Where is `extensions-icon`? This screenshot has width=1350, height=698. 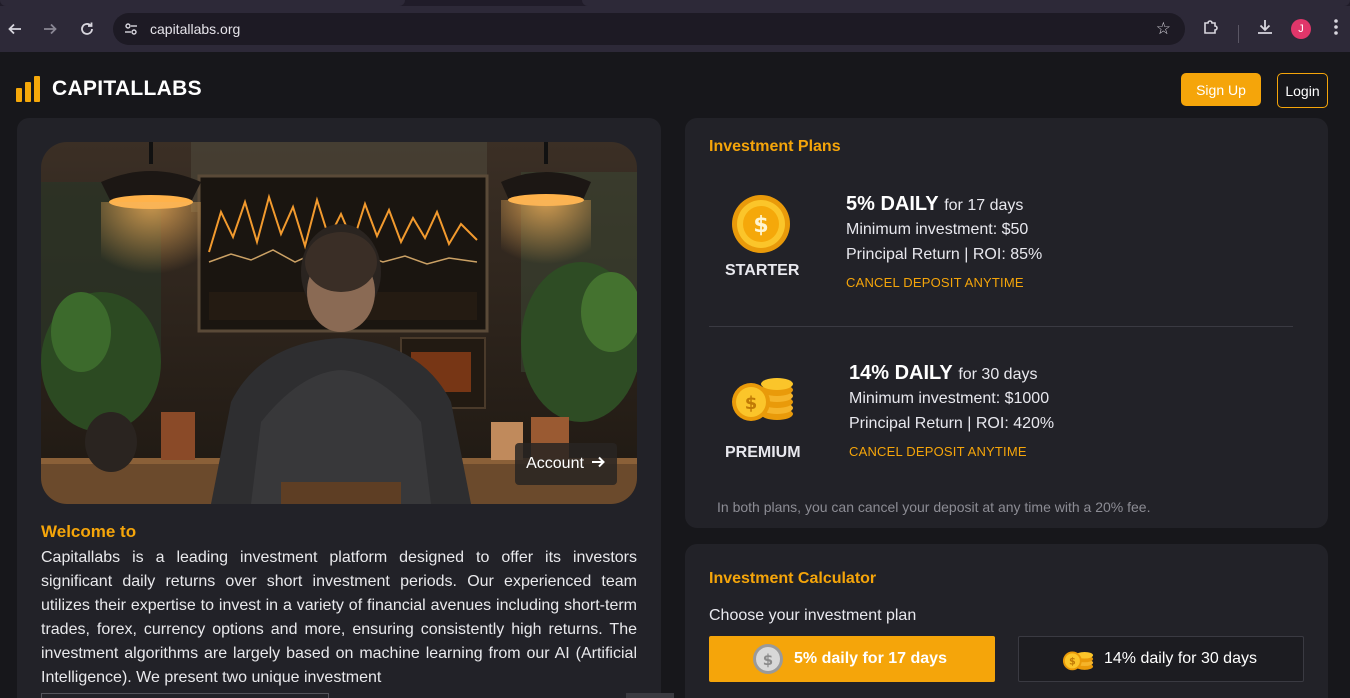
extensions-icon is located at coordinates (1211, 29).